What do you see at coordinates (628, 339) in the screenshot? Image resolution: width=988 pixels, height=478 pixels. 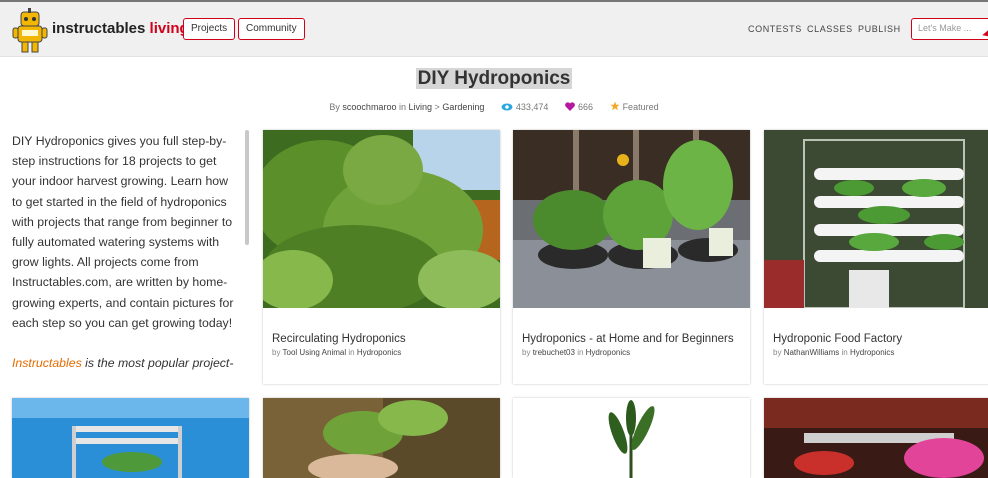 I see `card-title: Hydroponics - at Home and for Beginners` at bounding box center [628, 339].